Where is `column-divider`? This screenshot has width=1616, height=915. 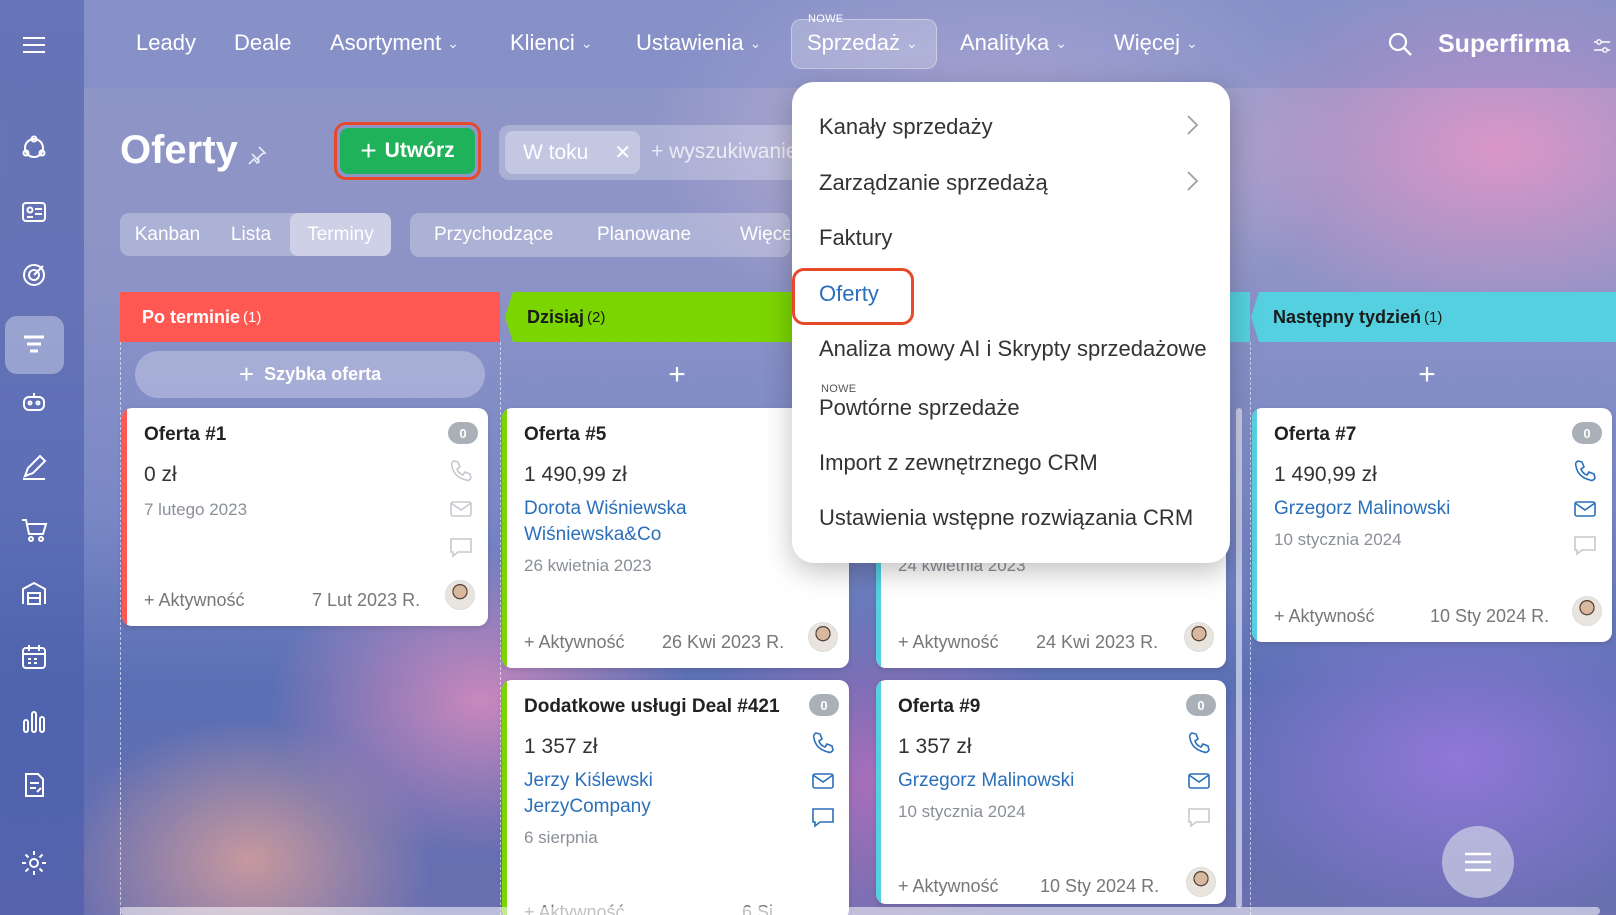
column-divider is located at coordinates (1250, 628).